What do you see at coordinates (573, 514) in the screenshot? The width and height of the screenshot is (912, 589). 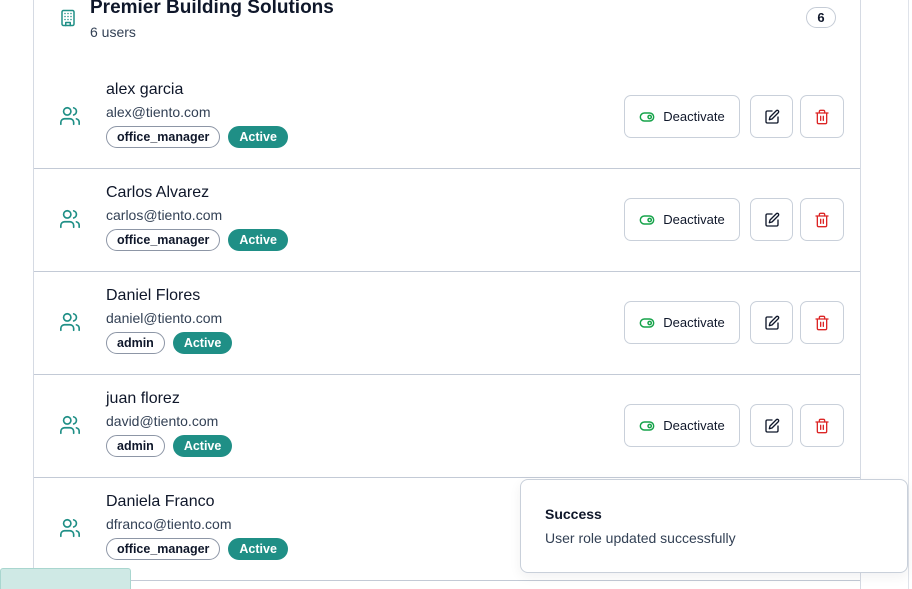 I see `toast-title: Success` at bounding box center [573, 514].